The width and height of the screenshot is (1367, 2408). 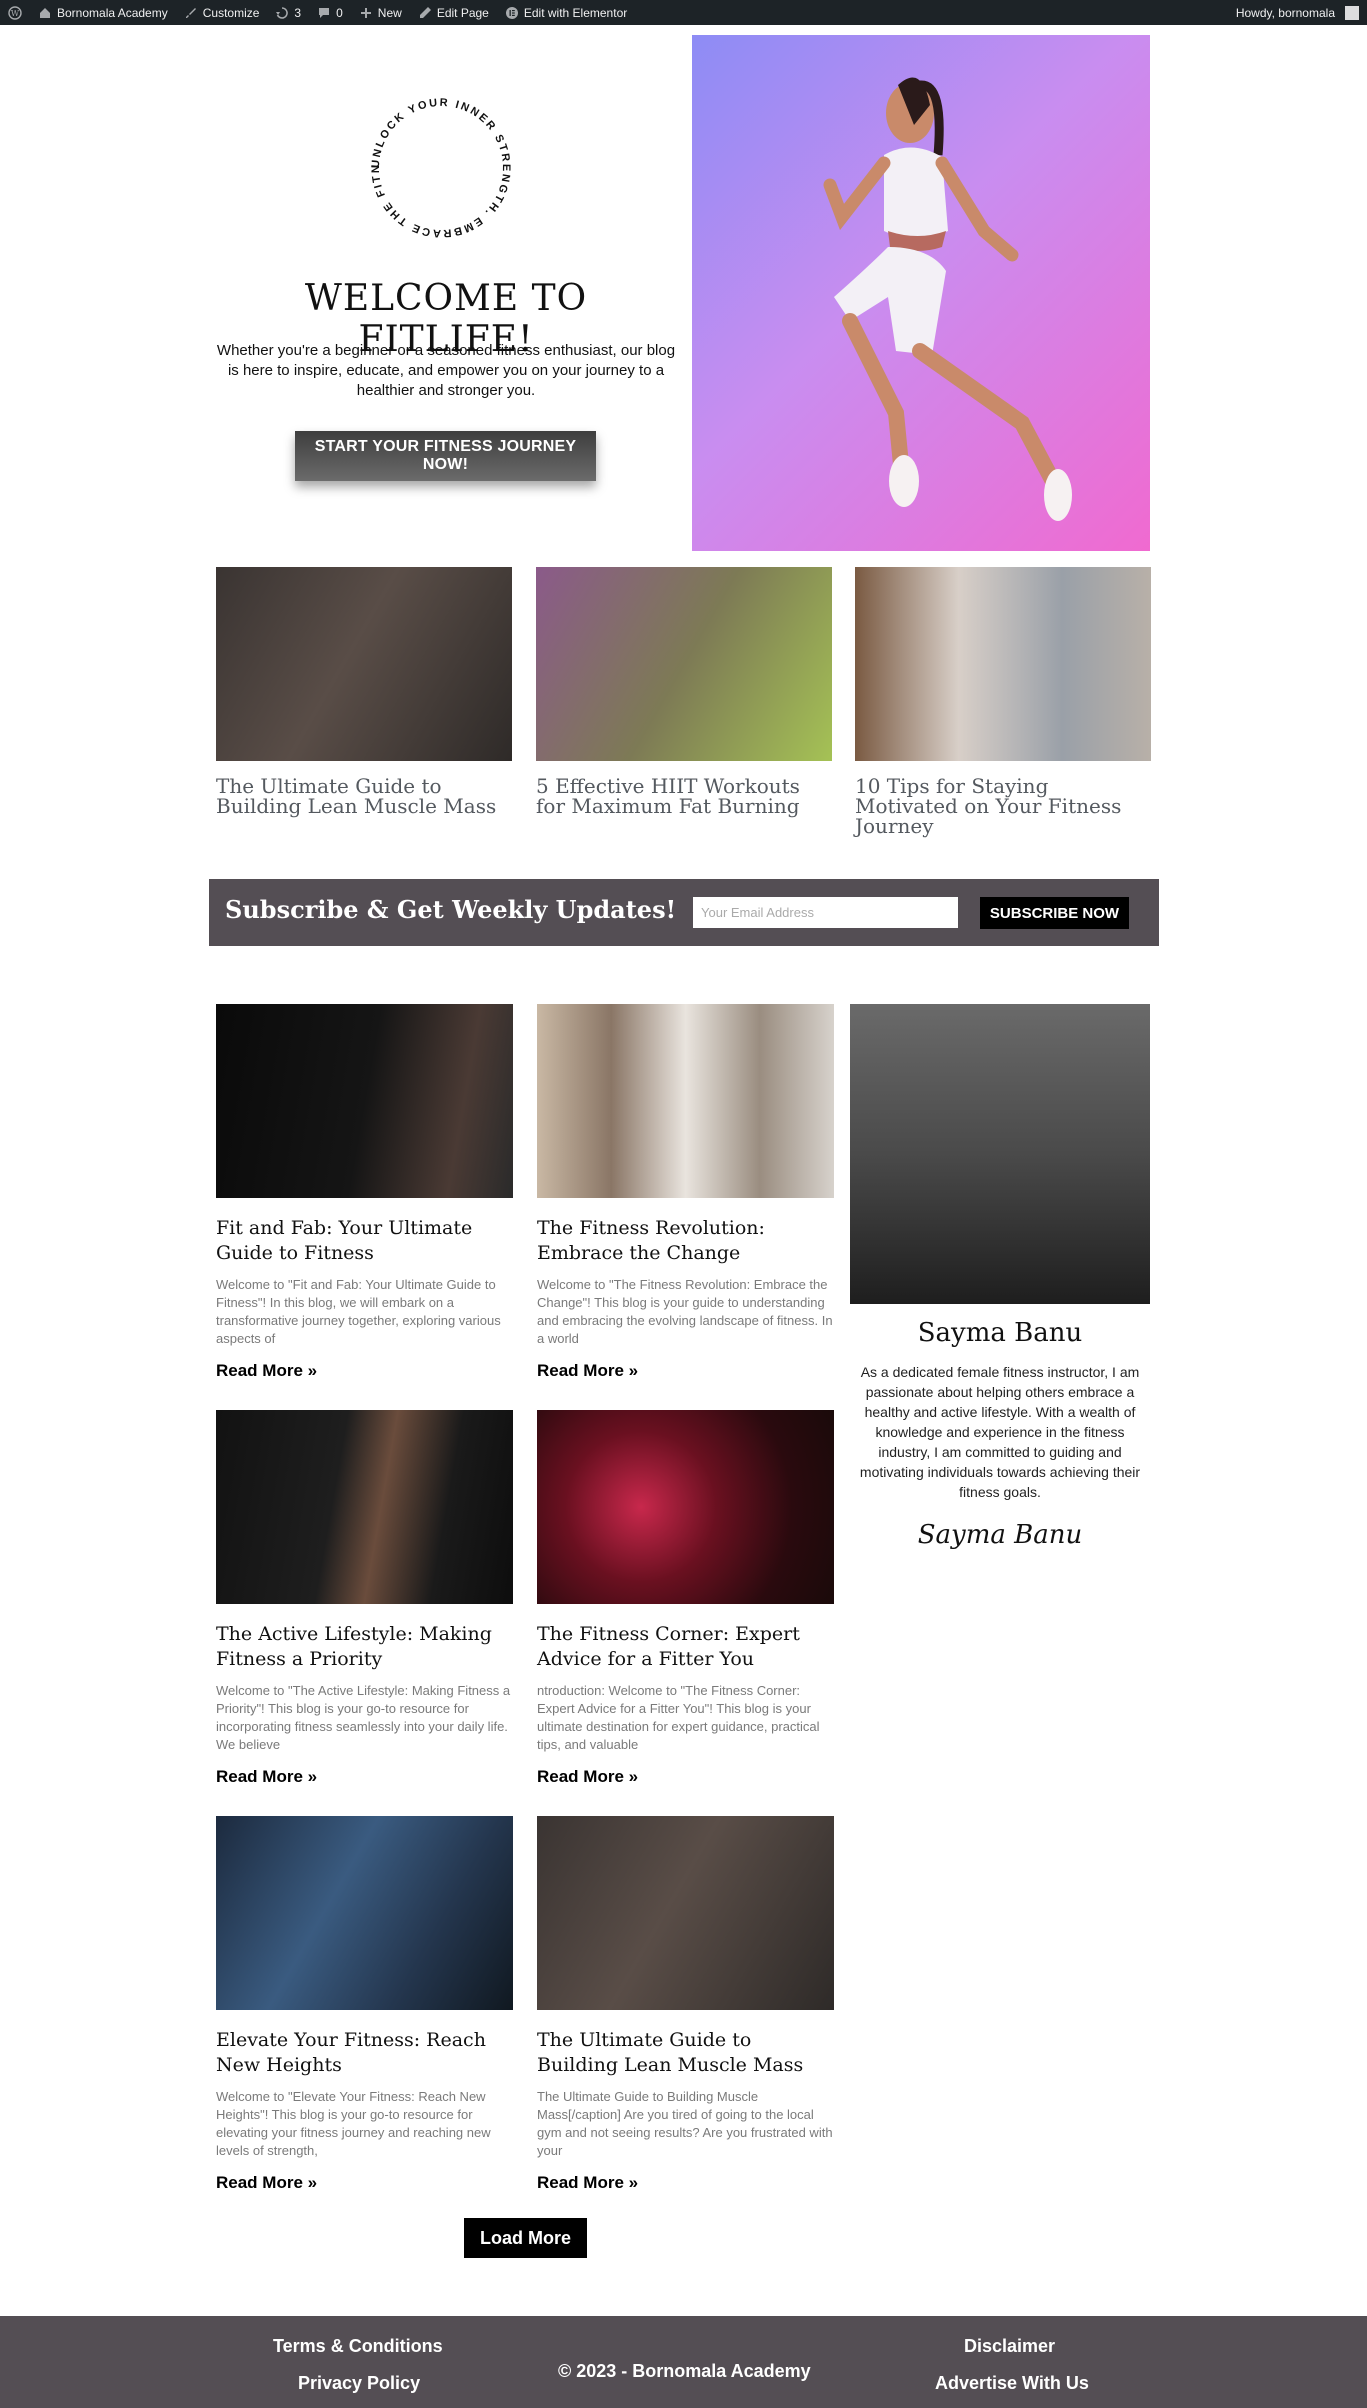 I want to click on new-content-link: New, so click(x=380, y=12).